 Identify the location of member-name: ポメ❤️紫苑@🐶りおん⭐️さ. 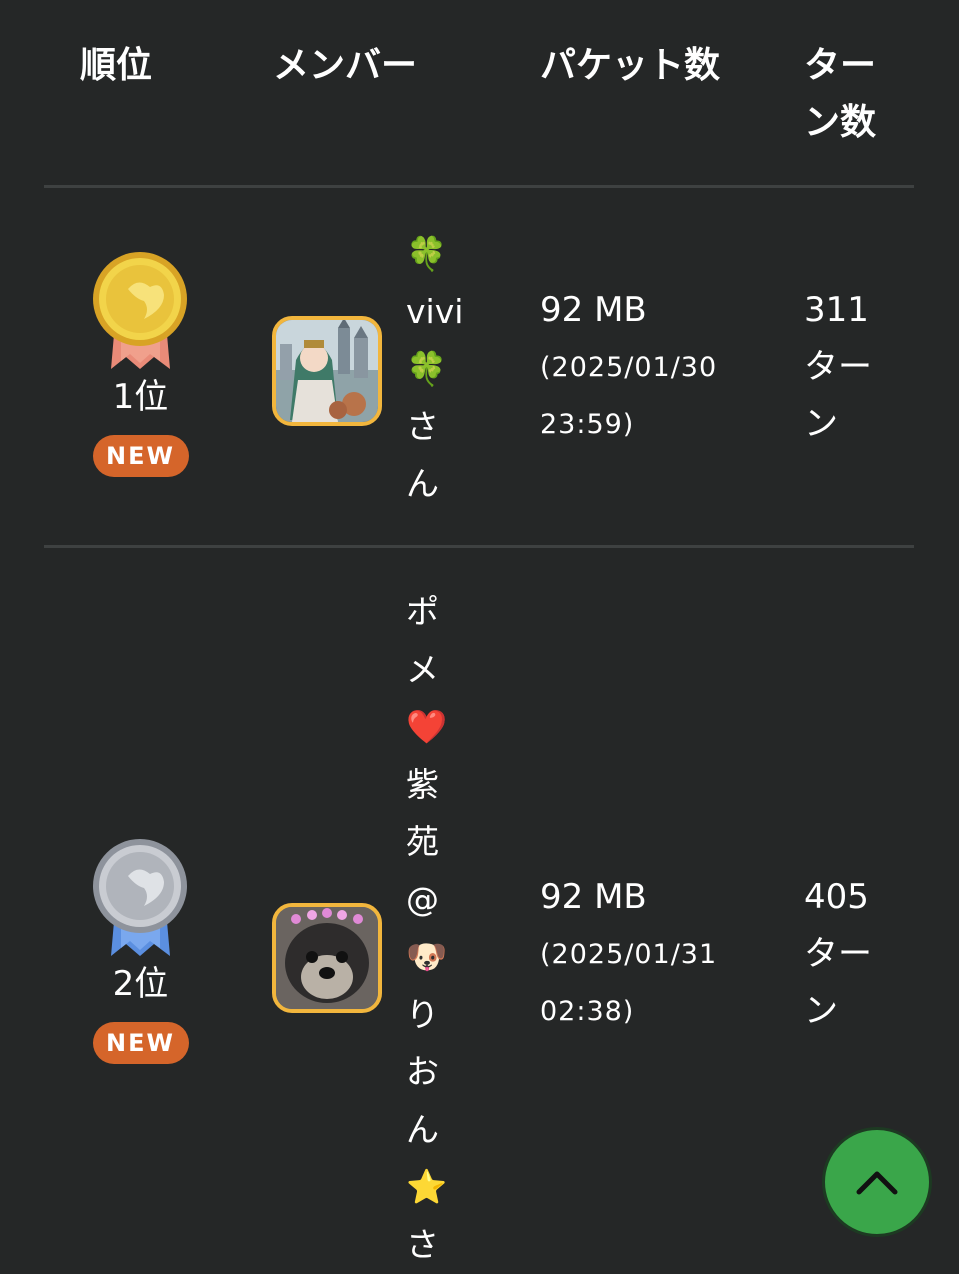
(436, 928).